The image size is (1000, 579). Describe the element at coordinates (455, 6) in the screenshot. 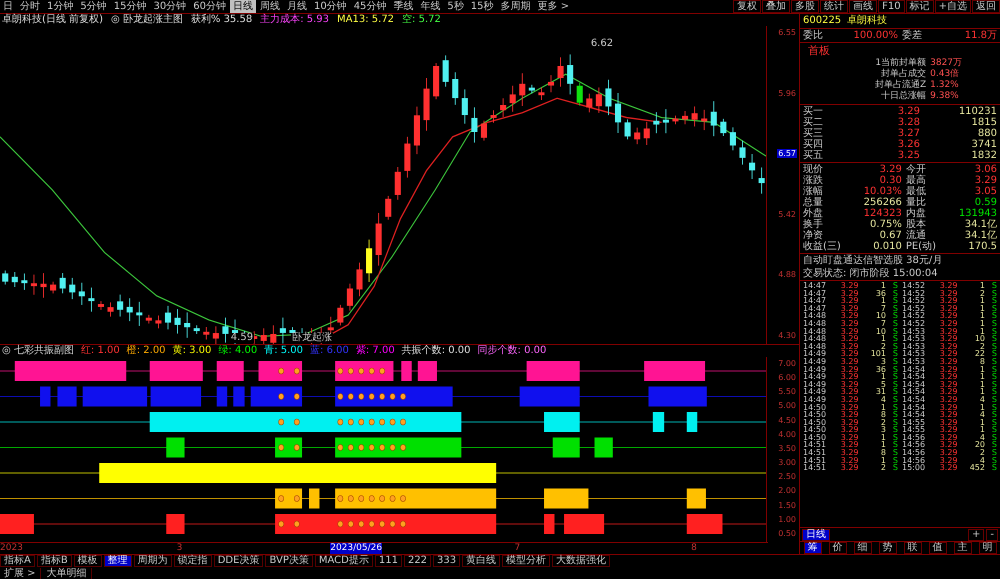

I see `period-tab: 5秒` at that location.